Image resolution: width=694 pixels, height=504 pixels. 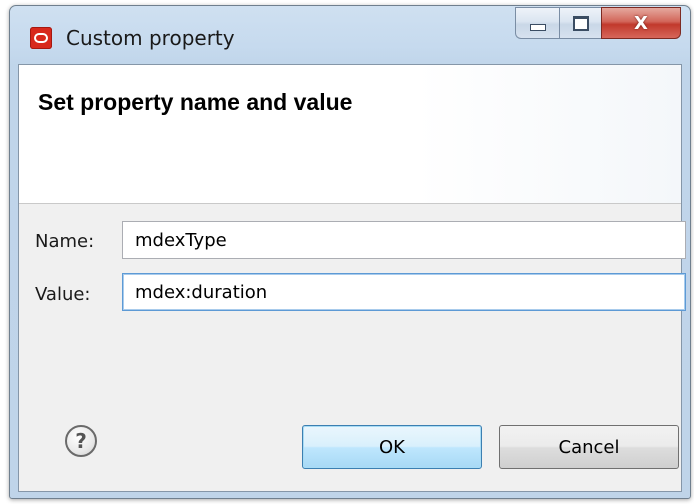 What do you see at coordinates (195, 102) in the screenshot?
I see `banner-title: Set property name and value` at bounding box center [195, 102].